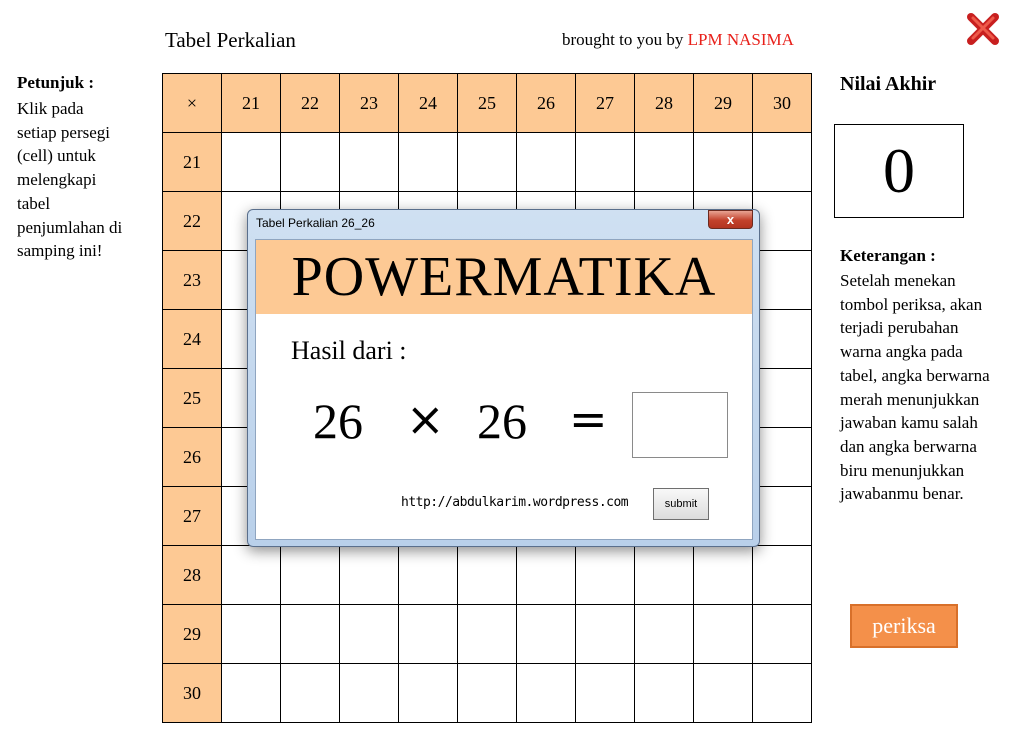 The width and height of the screenshot is (1009, 754). Describe the element at coordinates (504, 277) in the screenshot. I see `dialog-banner: POWERMATIKA` at that location.